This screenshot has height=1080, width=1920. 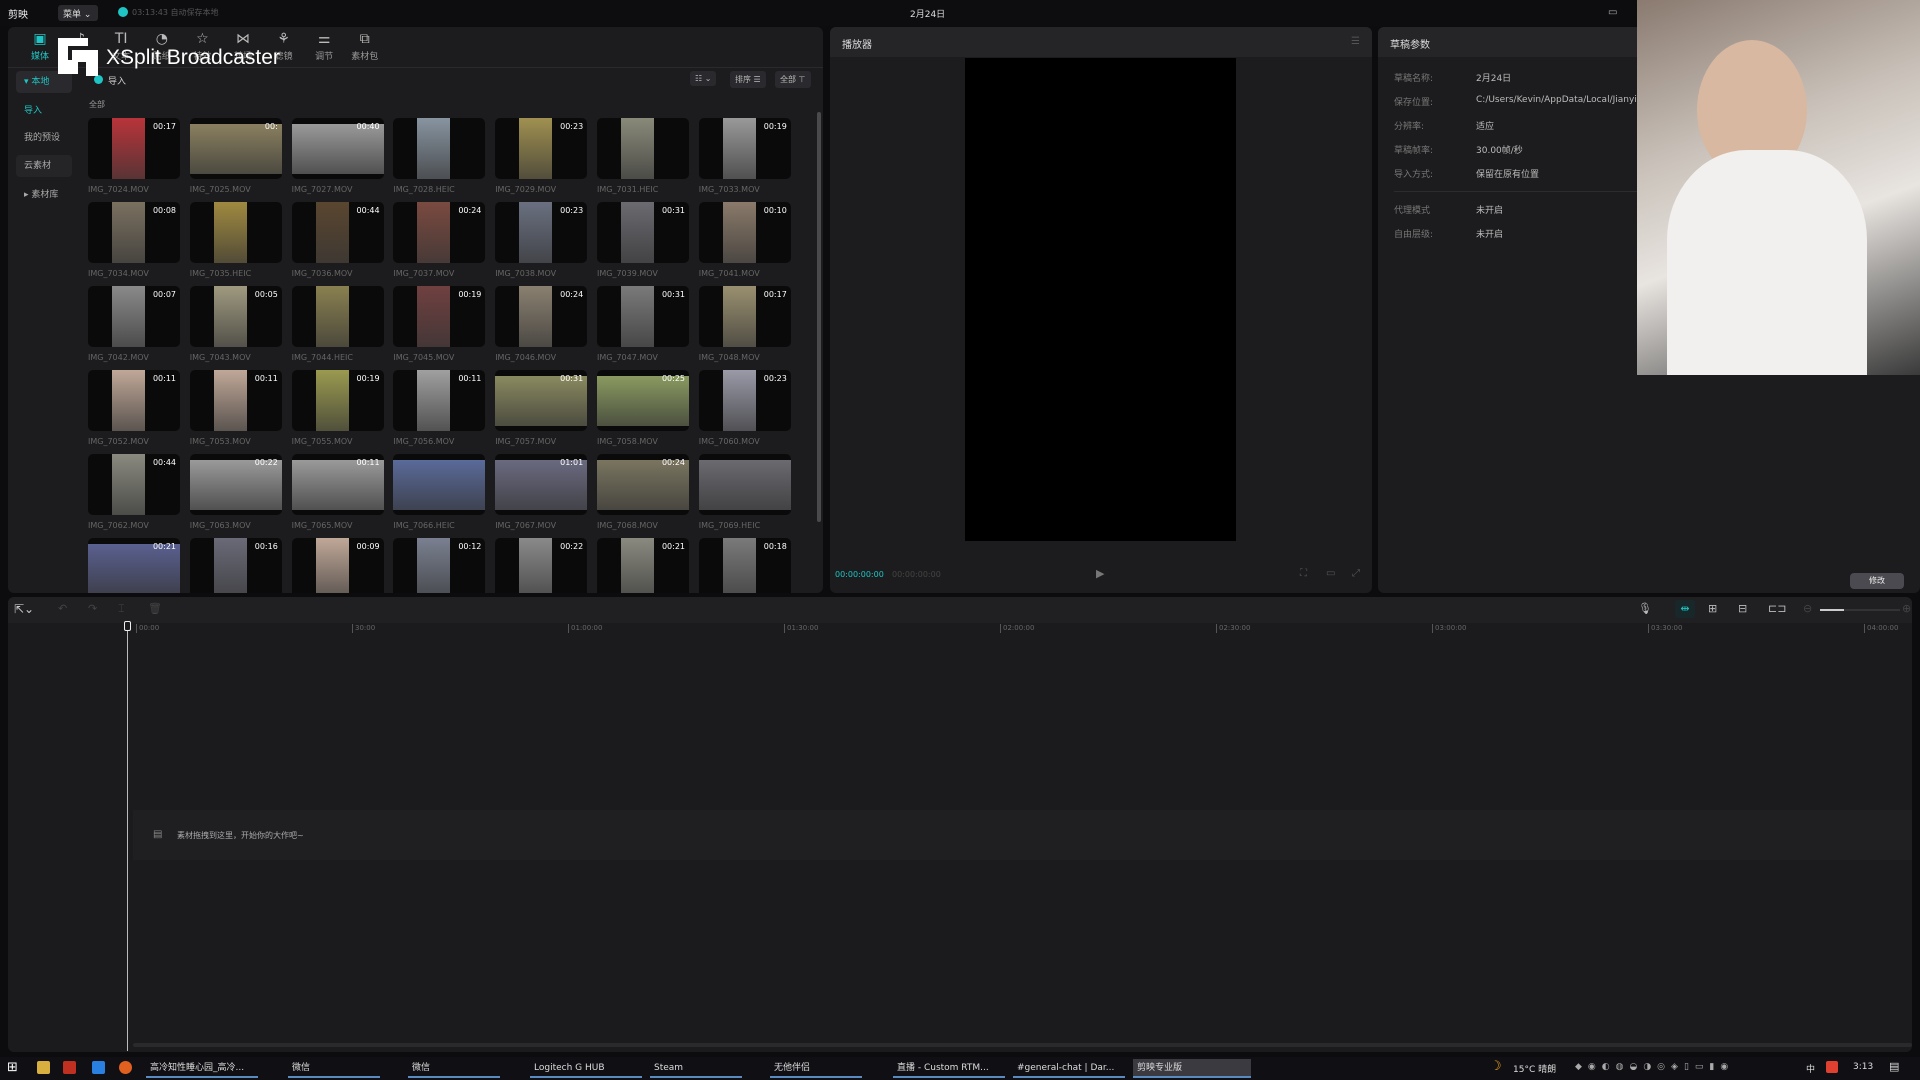 I want to click on zoom-in-icon: ⊕, so click(x=1906, y=608).